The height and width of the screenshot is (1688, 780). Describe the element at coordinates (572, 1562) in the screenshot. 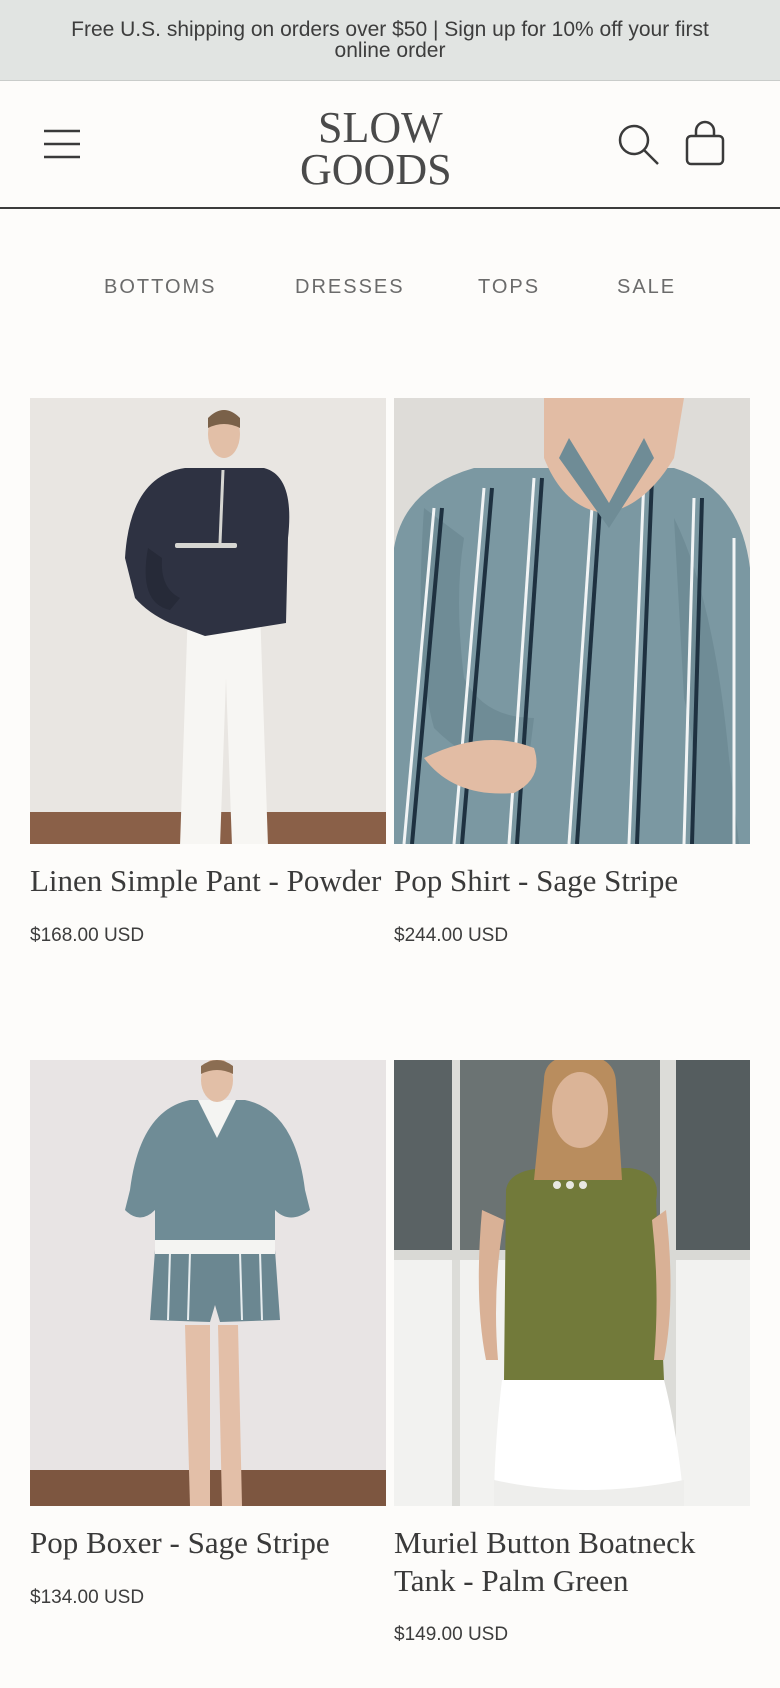

I see `product-title: Muriel Button Boatneck Tank - Palm Green` at that location.